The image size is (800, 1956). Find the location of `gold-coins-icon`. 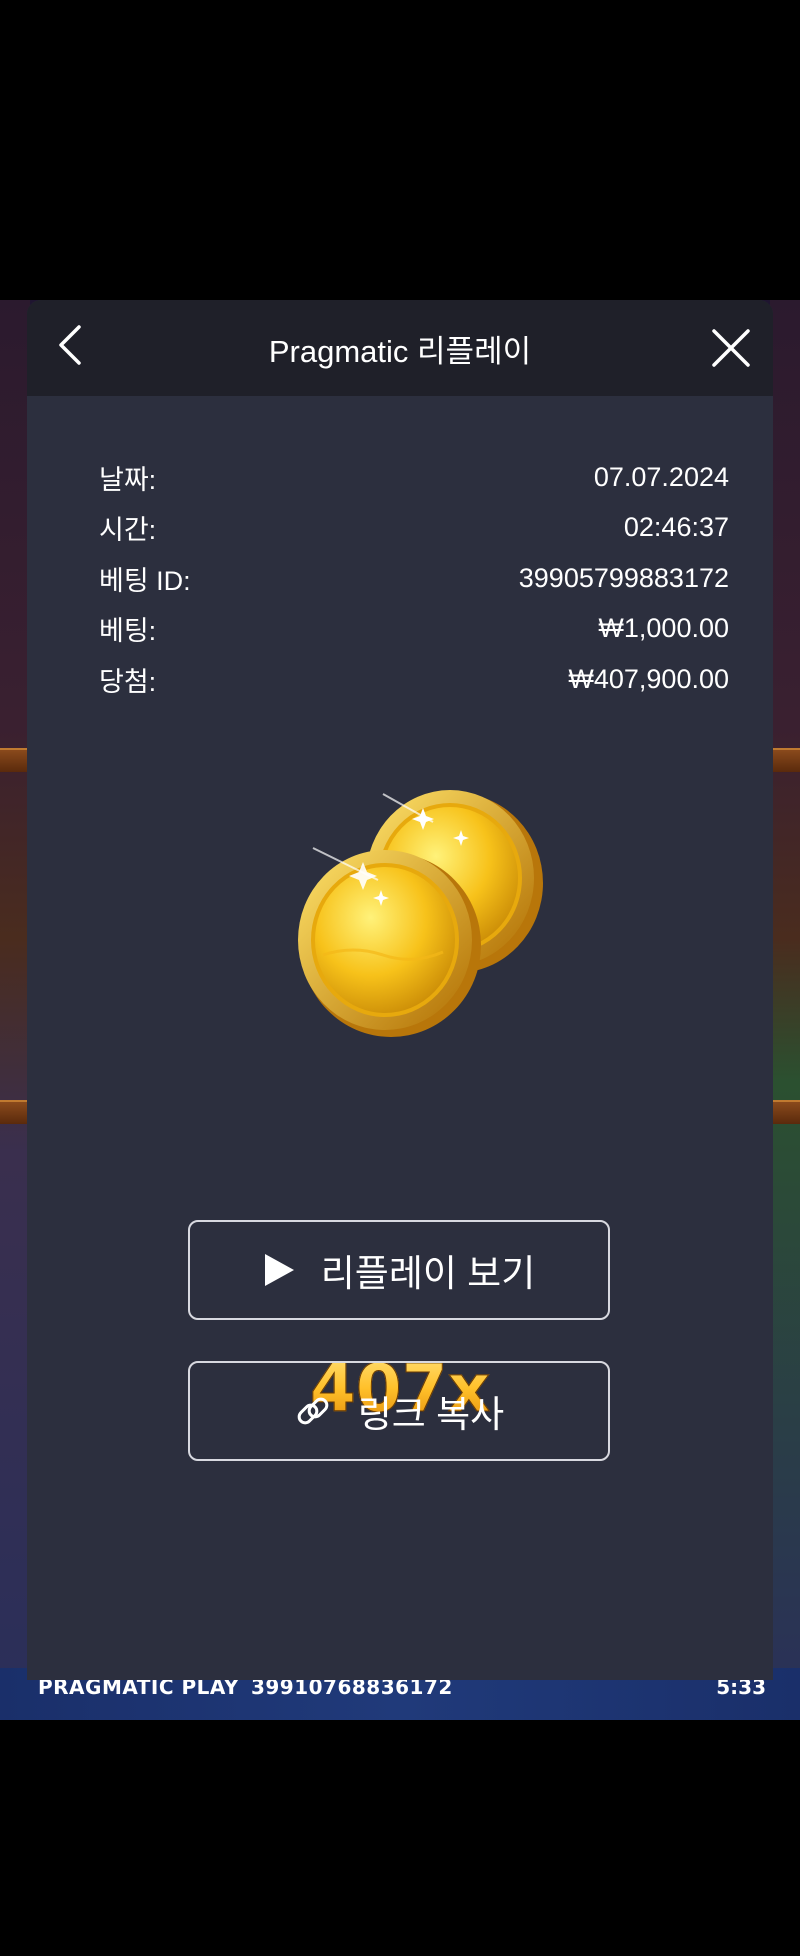

gold-coins-icon is located at coordinates (418, 905).